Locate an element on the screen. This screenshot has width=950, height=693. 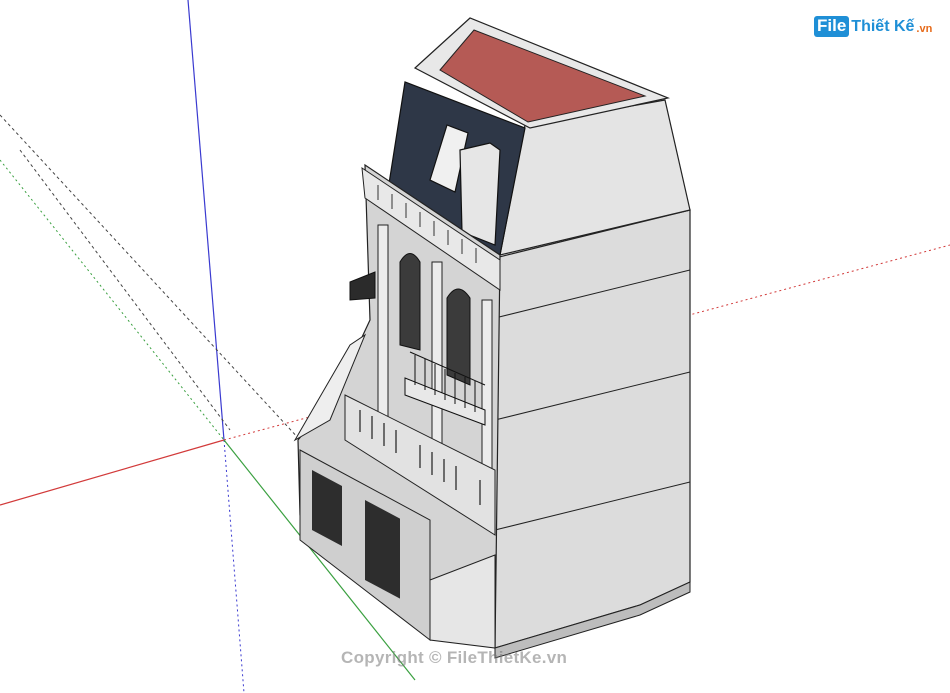
copyright-watermark: Copyright © FileThietKe.vn is located at coordinates (454, 657).